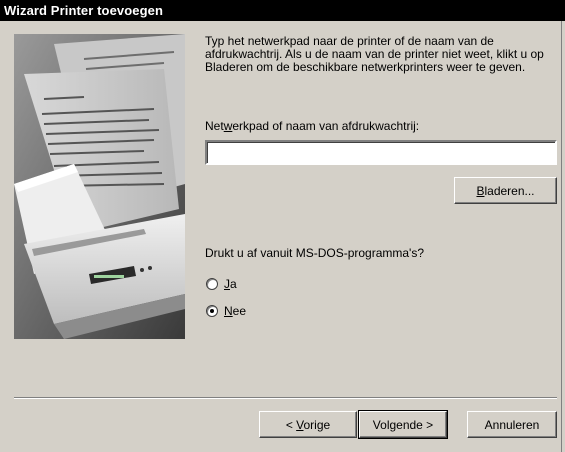  What do you see at coordinates (381, 152) in the screenshot?
I see `network-path-input` at bounding box center [381, 152].